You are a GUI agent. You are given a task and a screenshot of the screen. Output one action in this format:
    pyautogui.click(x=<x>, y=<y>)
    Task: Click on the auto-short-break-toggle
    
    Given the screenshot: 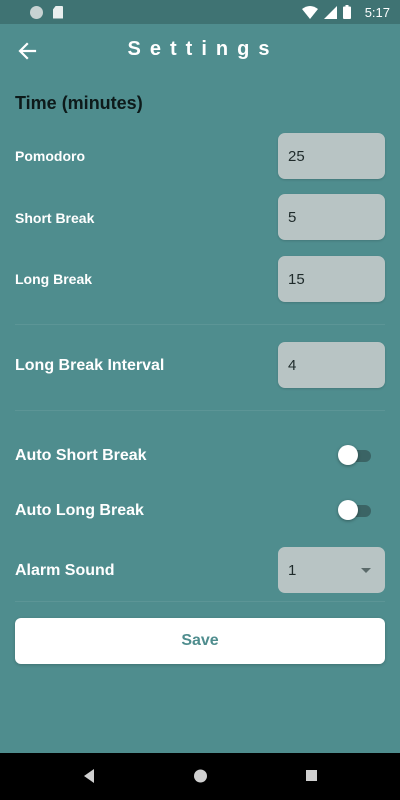 What is the action you would take?
    pyautogui.click(x=355, y=455)
    